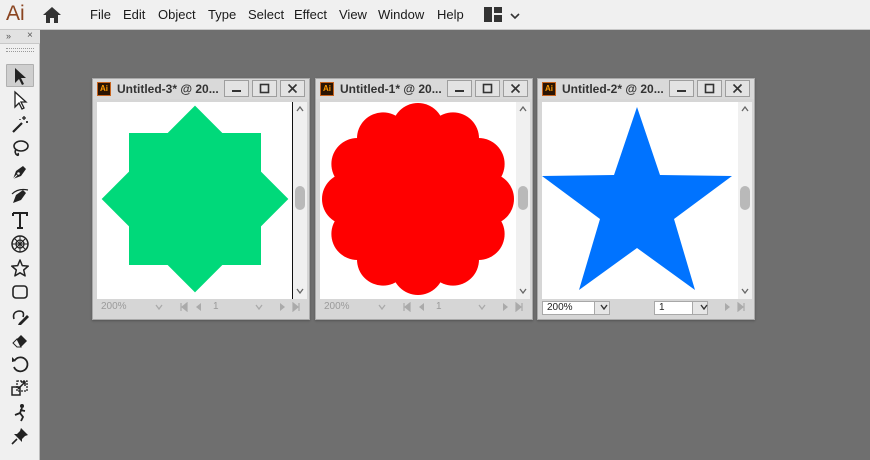 The height and width of the screenshot is (460, 870). Describe the element at coordinates (236, 91) in the screenshot. I see `minimize-icon` at that location.